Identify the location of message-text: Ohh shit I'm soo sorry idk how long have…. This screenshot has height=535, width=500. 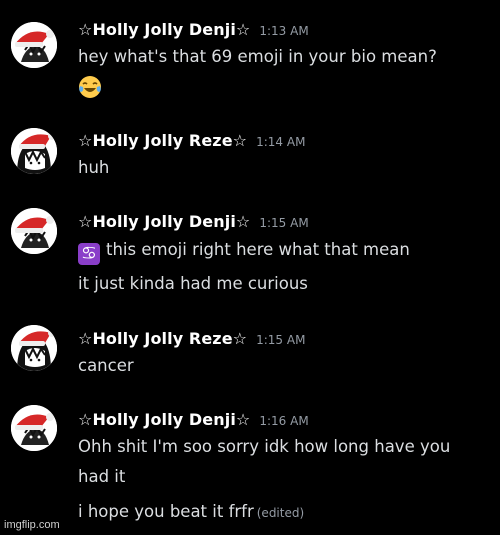
(264, 446).